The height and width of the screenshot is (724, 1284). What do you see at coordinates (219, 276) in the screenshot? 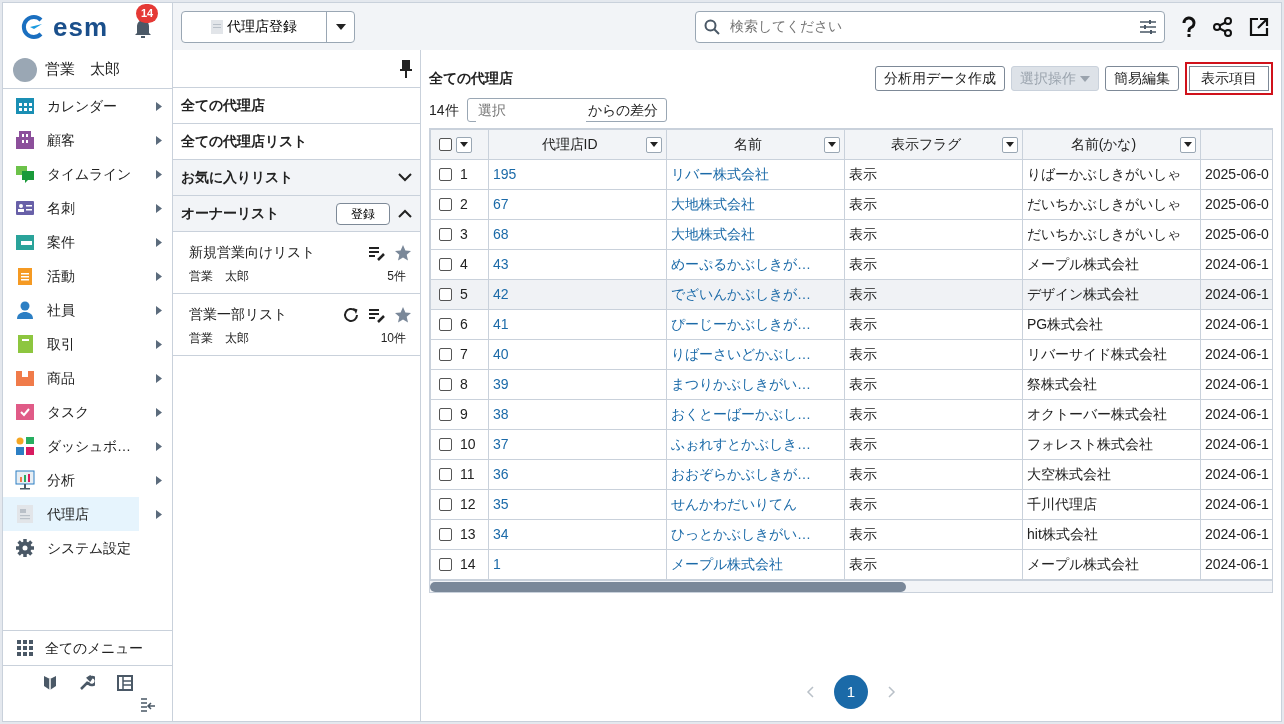
I see `list-owner: 営業 太郎` at bounding box center [219, 276].